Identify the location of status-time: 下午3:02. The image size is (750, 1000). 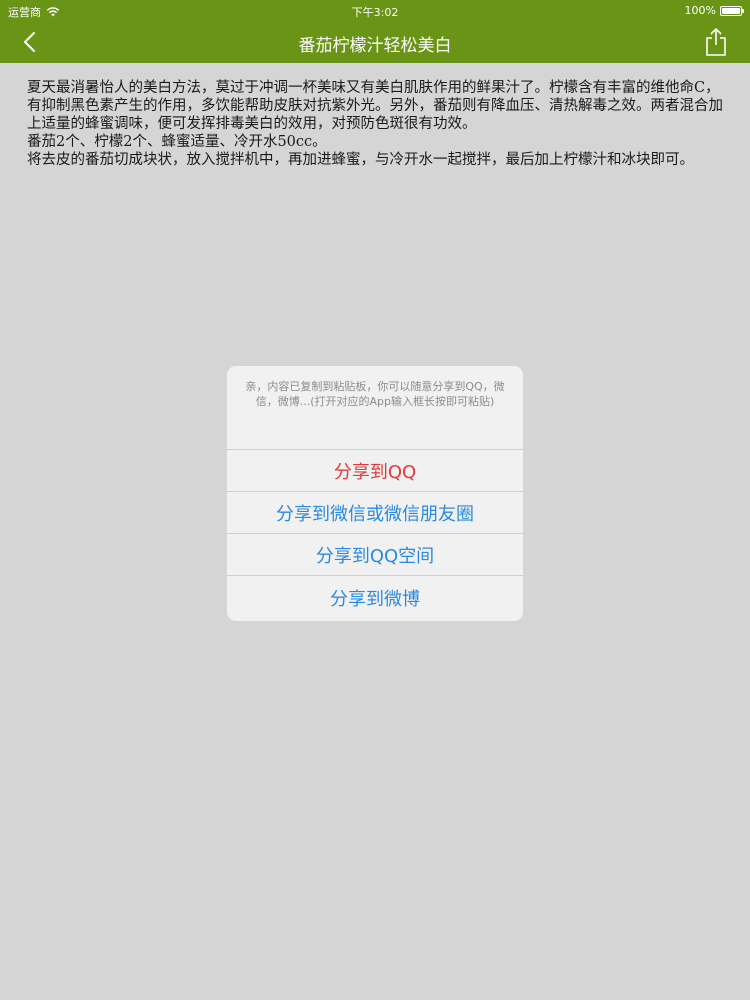
(375, 12).